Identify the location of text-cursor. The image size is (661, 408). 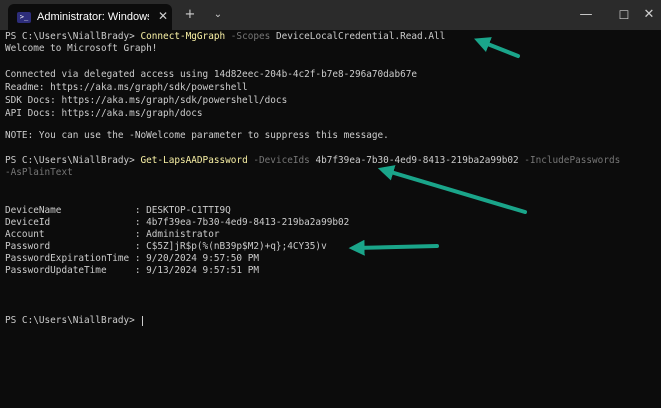
(143, 320).